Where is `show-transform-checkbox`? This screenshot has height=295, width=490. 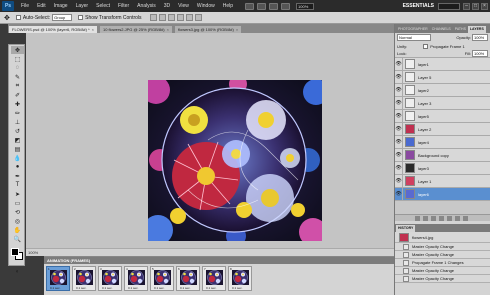 show-transform-checkbox is located at coordinates (81, 17).